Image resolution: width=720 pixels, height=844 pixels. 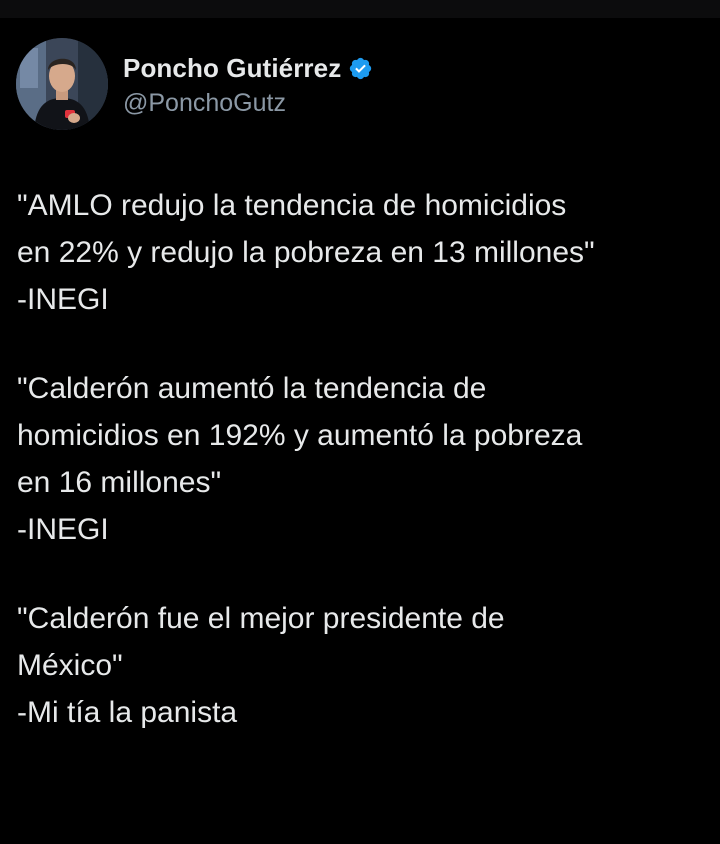 What do you see at coordinates (300, 435) in the screenshot?
I see `tweet-line: homicidios en 192% y aumentó la pobreza` at bounding box center [300, 435].